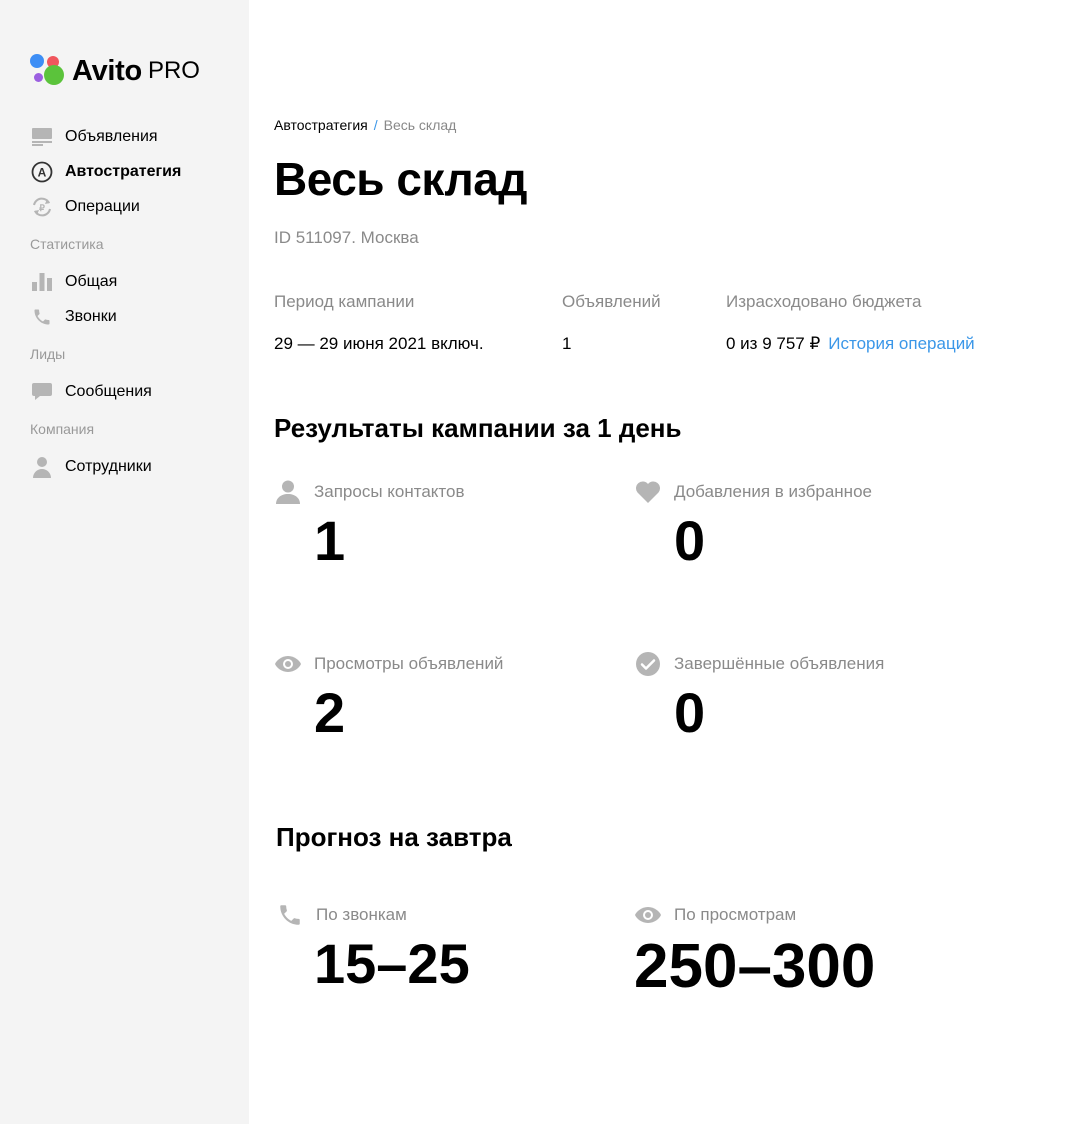  I want to click on bar-chart-icon, so click(42, 282).